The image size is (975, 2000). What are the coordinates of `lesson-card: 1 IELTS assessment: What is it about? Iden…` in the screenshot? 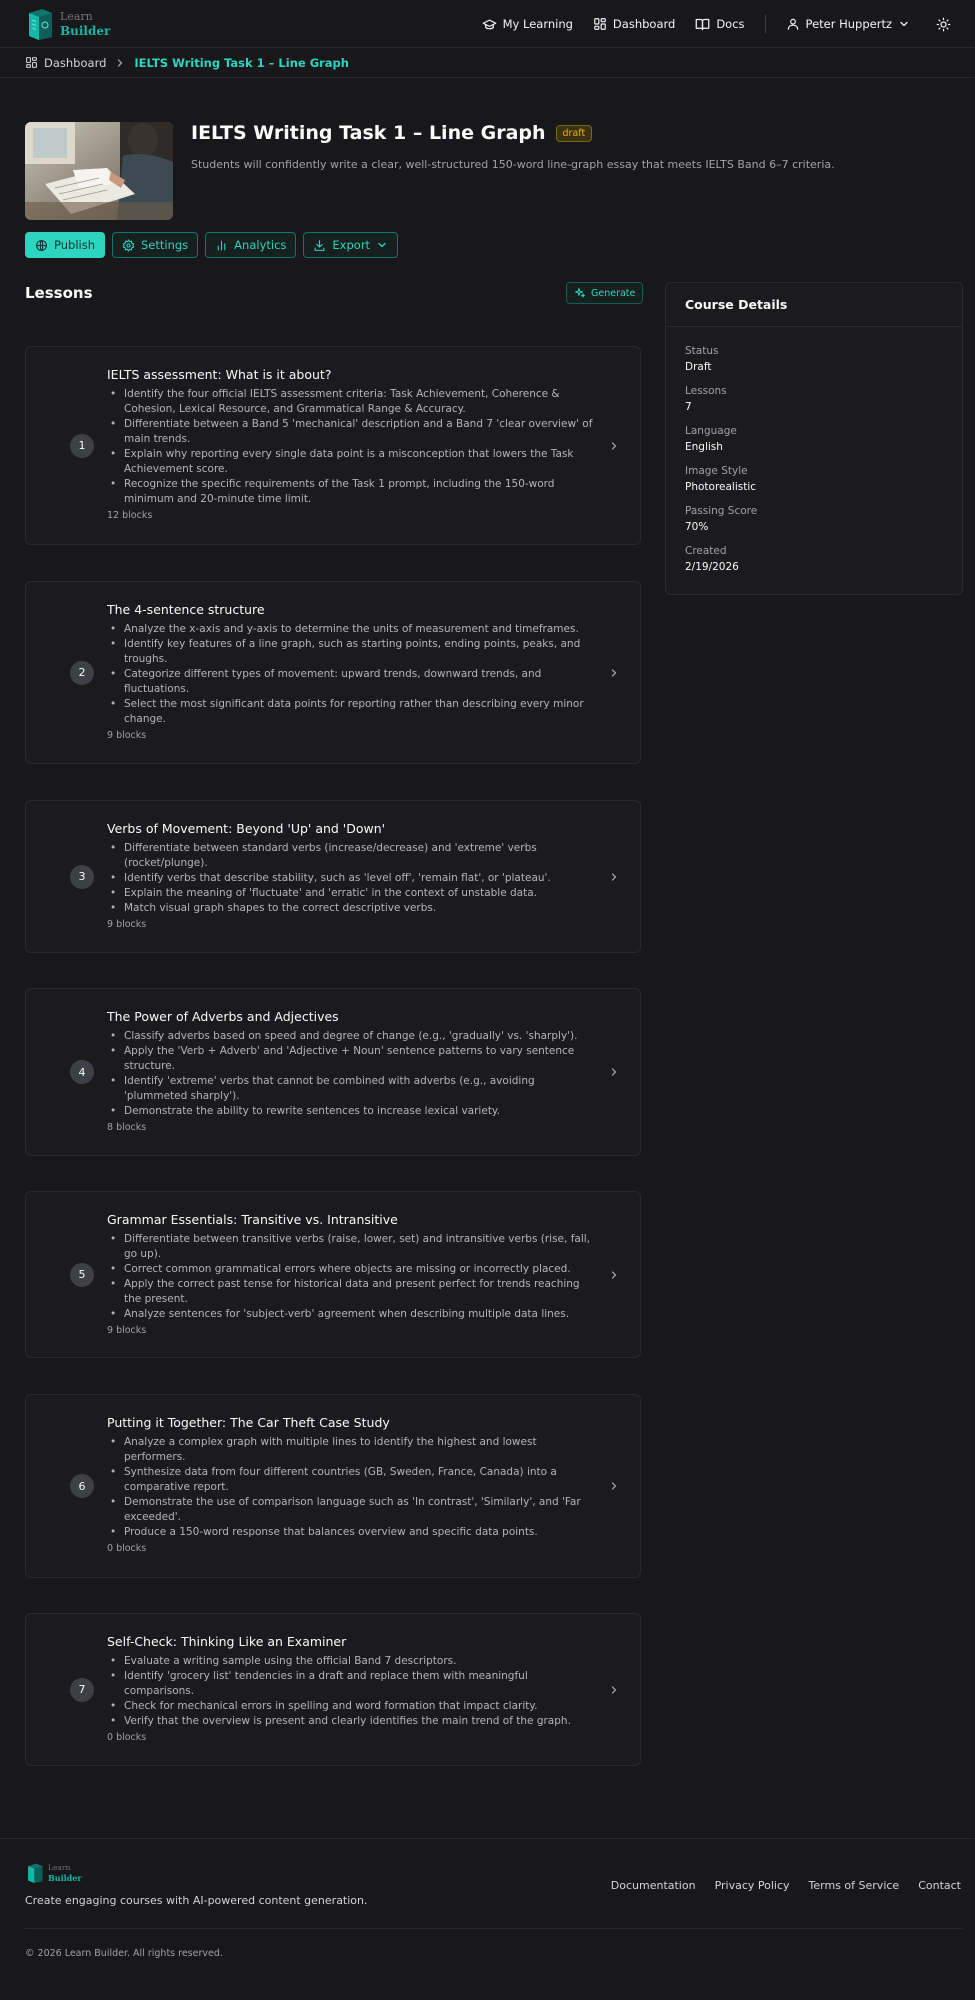 It's located at (333, 445).